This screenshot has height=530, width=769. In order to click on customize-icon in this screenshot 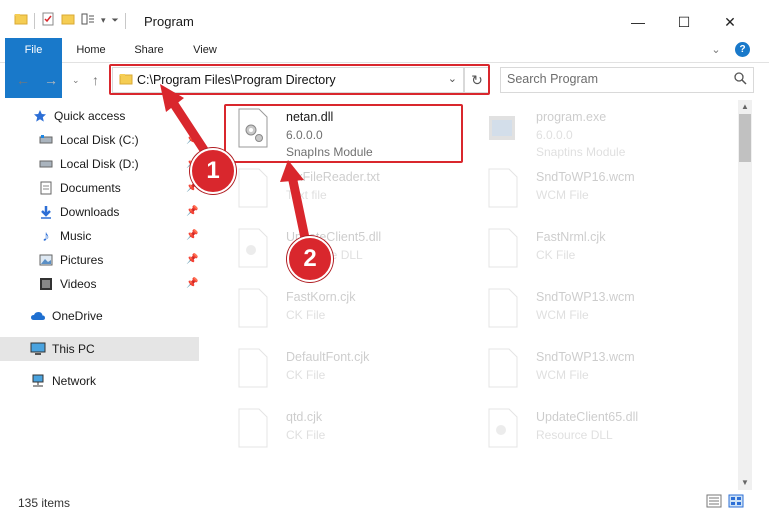, I will do `click(88, 20)`.